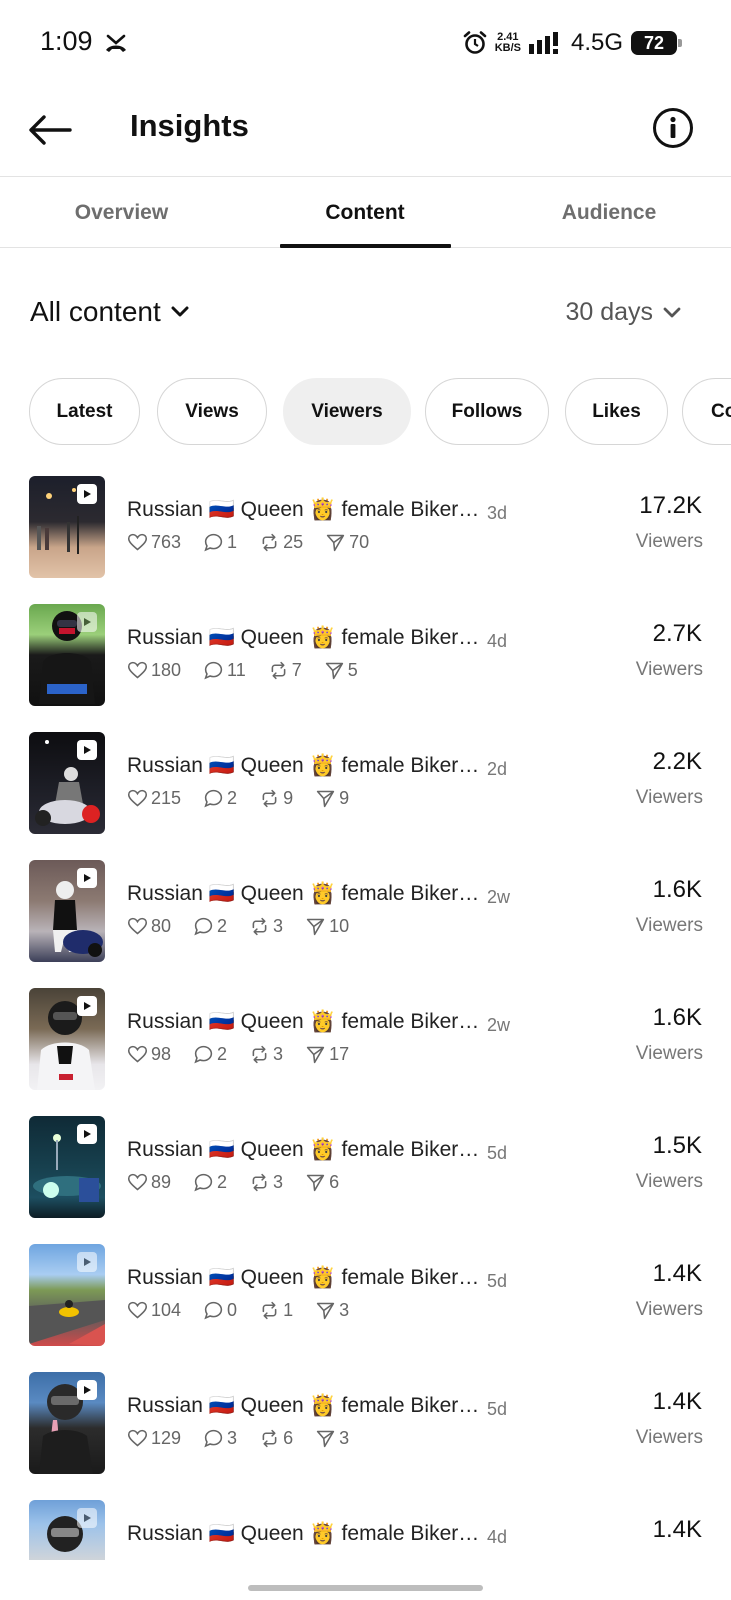  I want to click on shares-count: 3, so click(344, 1310).